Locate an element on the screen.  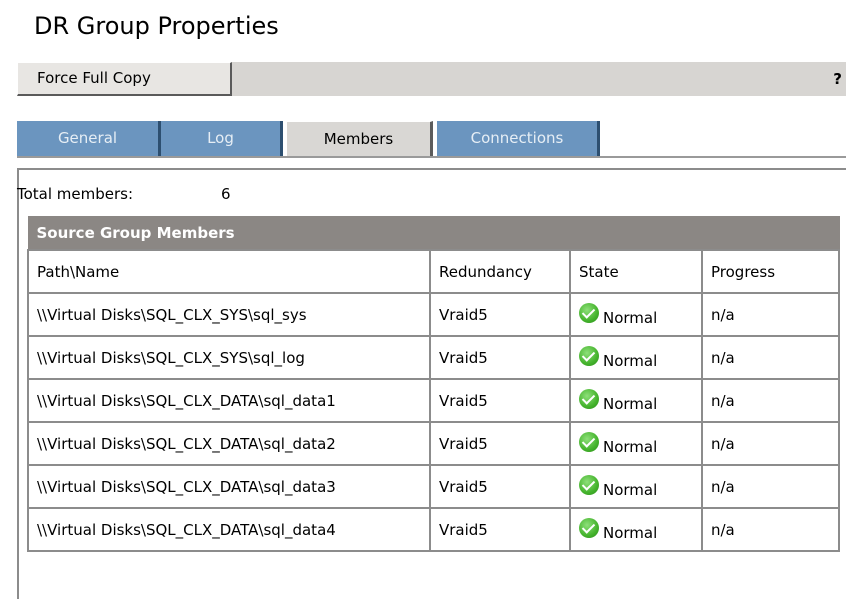
help-button: ? is located at coordinates (832, 79).